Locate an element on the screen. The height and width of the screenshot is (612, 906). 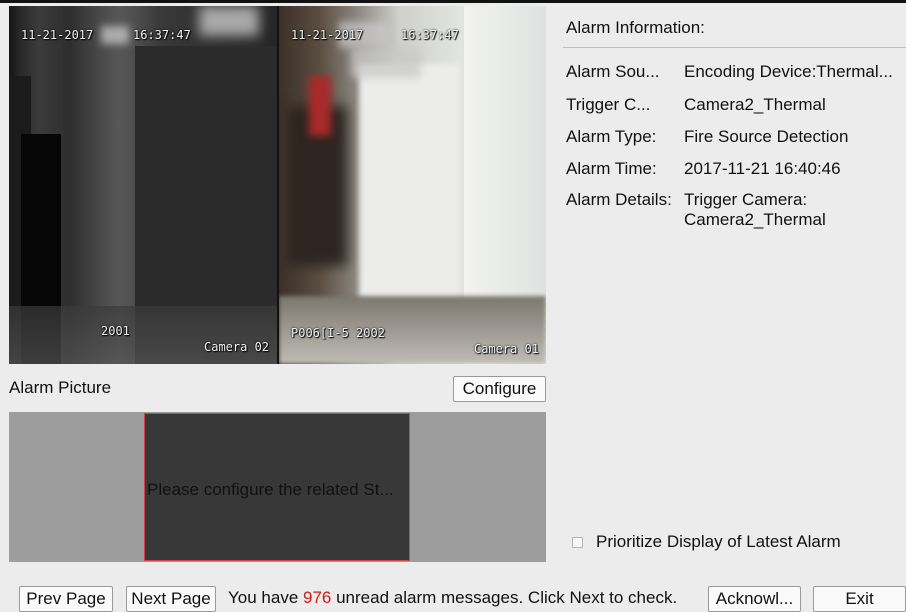
divider is located at coordinates (734, 47).